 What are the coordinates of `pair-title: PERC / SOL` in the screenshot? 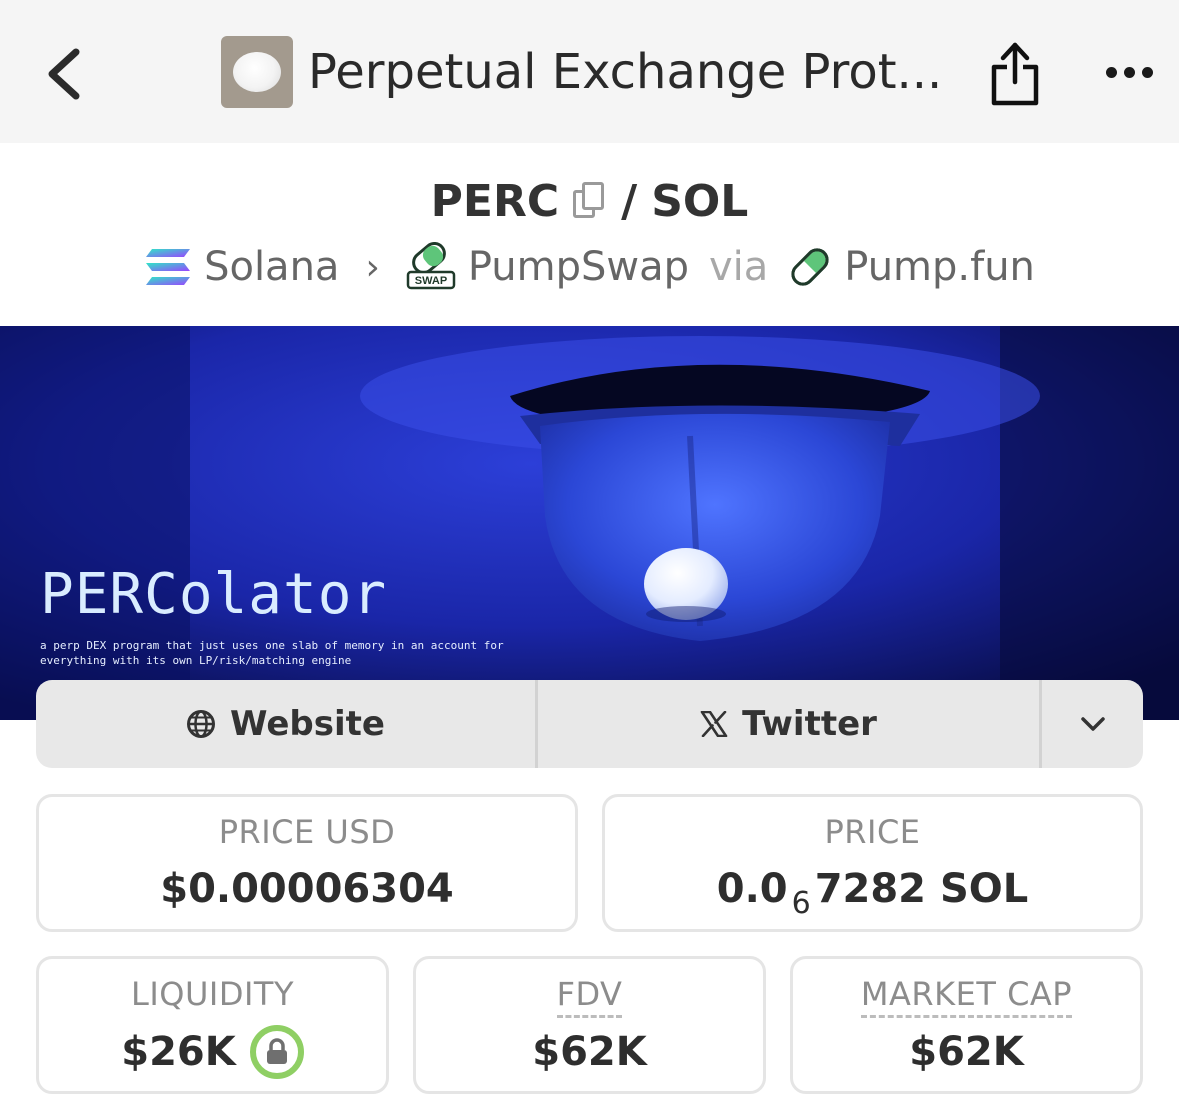 It's located at (589, 201).